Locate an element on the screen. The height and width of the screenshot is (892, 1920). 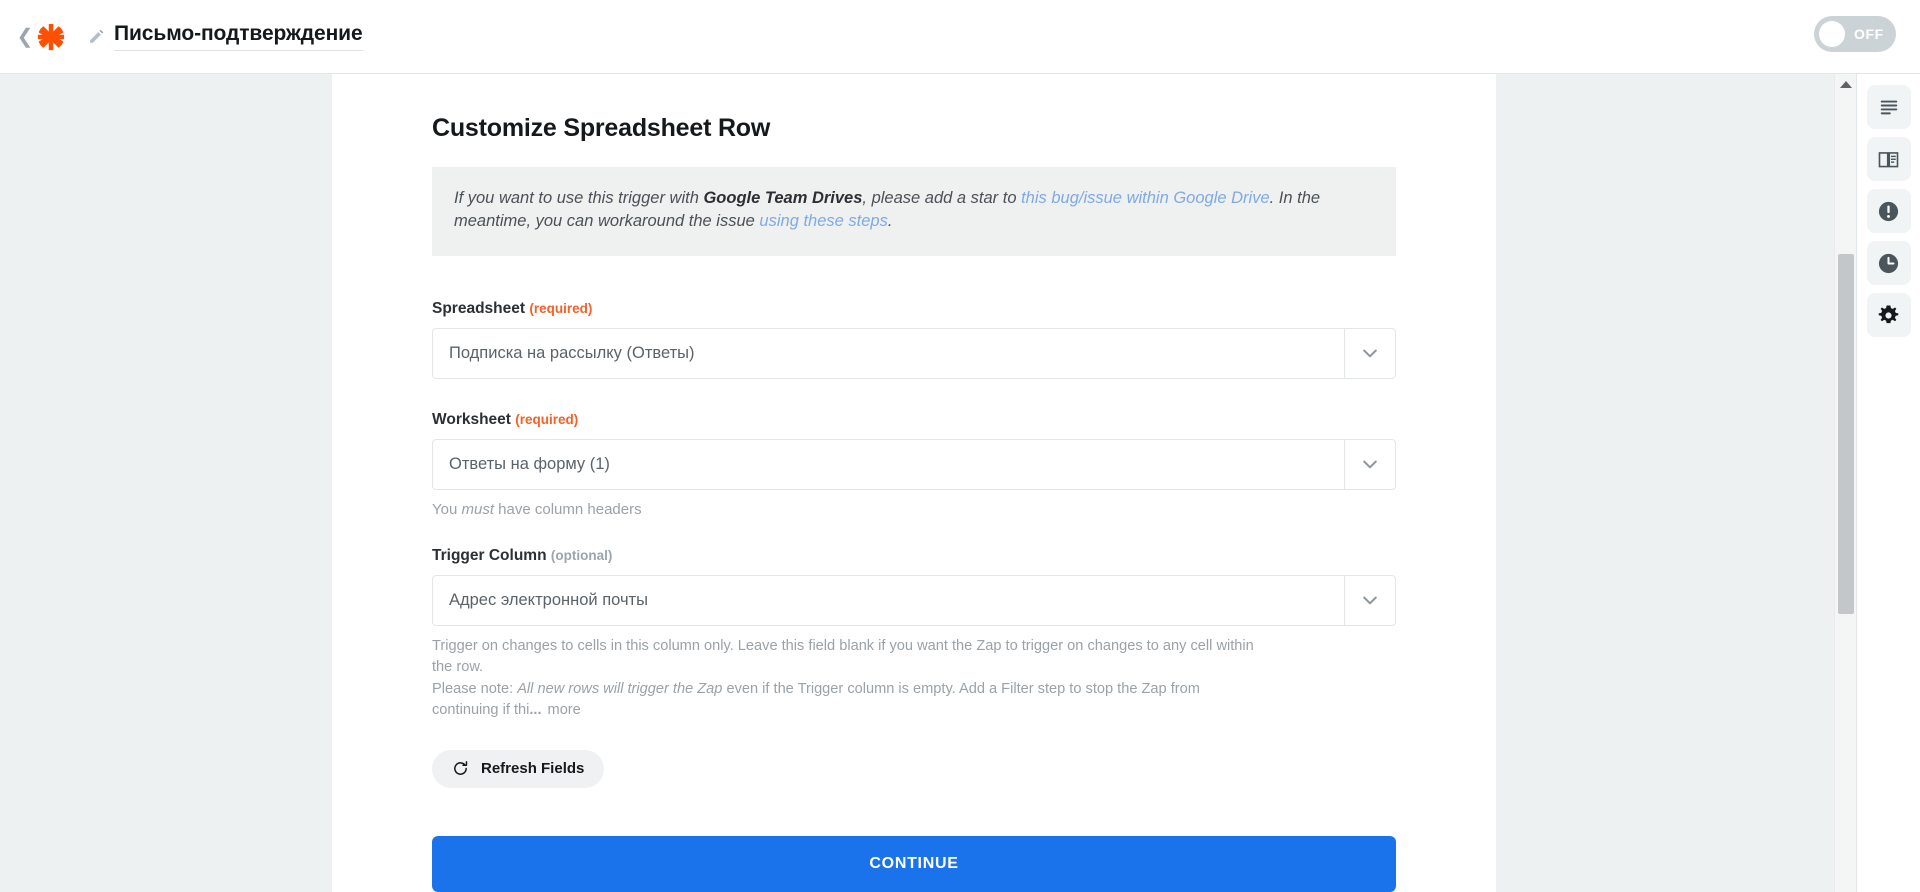
callout-link-bug-issue: this bug/issue within Google Drive is located at coordinates (1145, 198).